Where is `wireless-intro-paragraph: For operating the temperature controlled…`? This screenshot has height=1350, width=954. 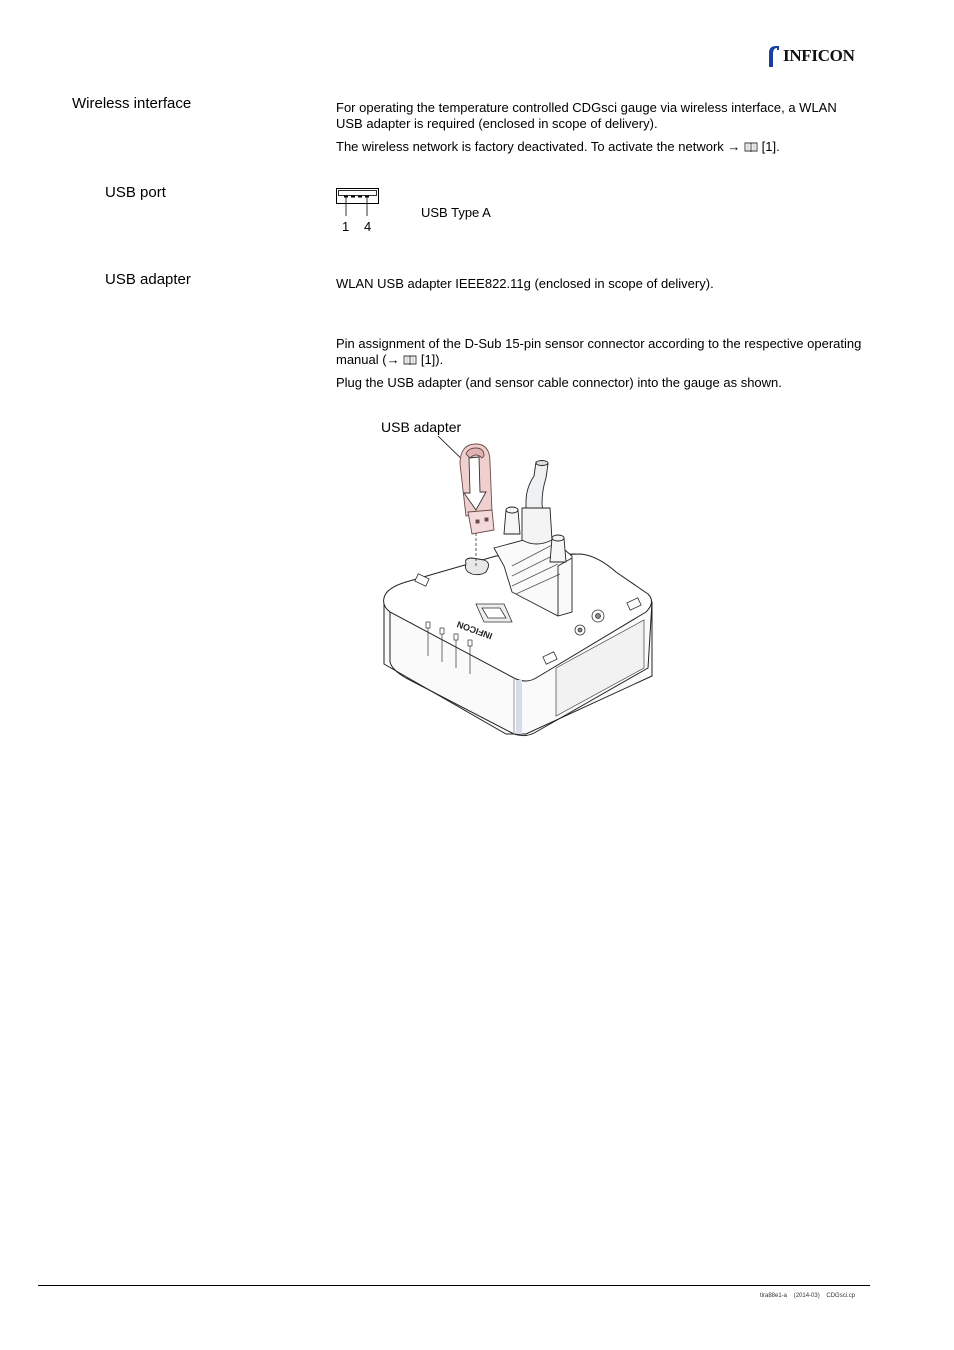 wireless-intro-paragraph: For operating the temperature controlled… is located at coordinates (586, 115).